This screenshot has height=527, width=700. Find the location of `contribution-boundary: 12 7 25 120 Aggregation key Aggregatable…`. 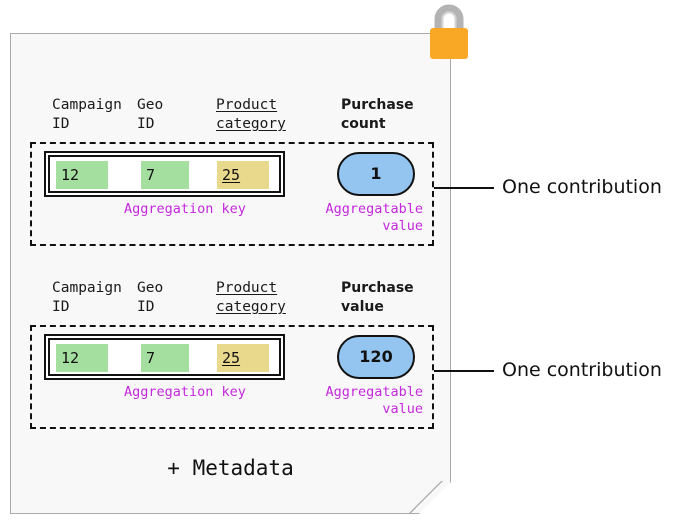

contribution-boundary: 12 7 25 120 Aggregation key Aggregatable… is located at coordinates (232, 377).